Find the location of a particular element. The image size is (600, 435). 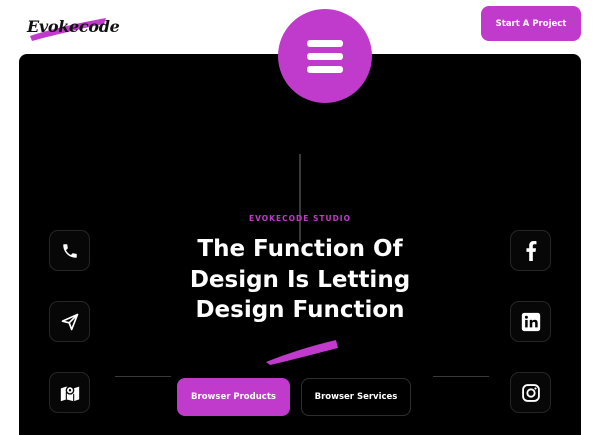

logo-text: Evokecode is located at coordinates (73, 26).